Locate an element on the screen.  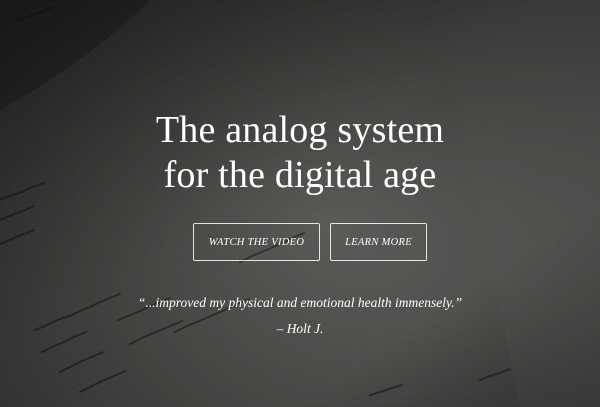
watch-video-button: WATCH THE VIDEO is located at coordinates (256, 242).